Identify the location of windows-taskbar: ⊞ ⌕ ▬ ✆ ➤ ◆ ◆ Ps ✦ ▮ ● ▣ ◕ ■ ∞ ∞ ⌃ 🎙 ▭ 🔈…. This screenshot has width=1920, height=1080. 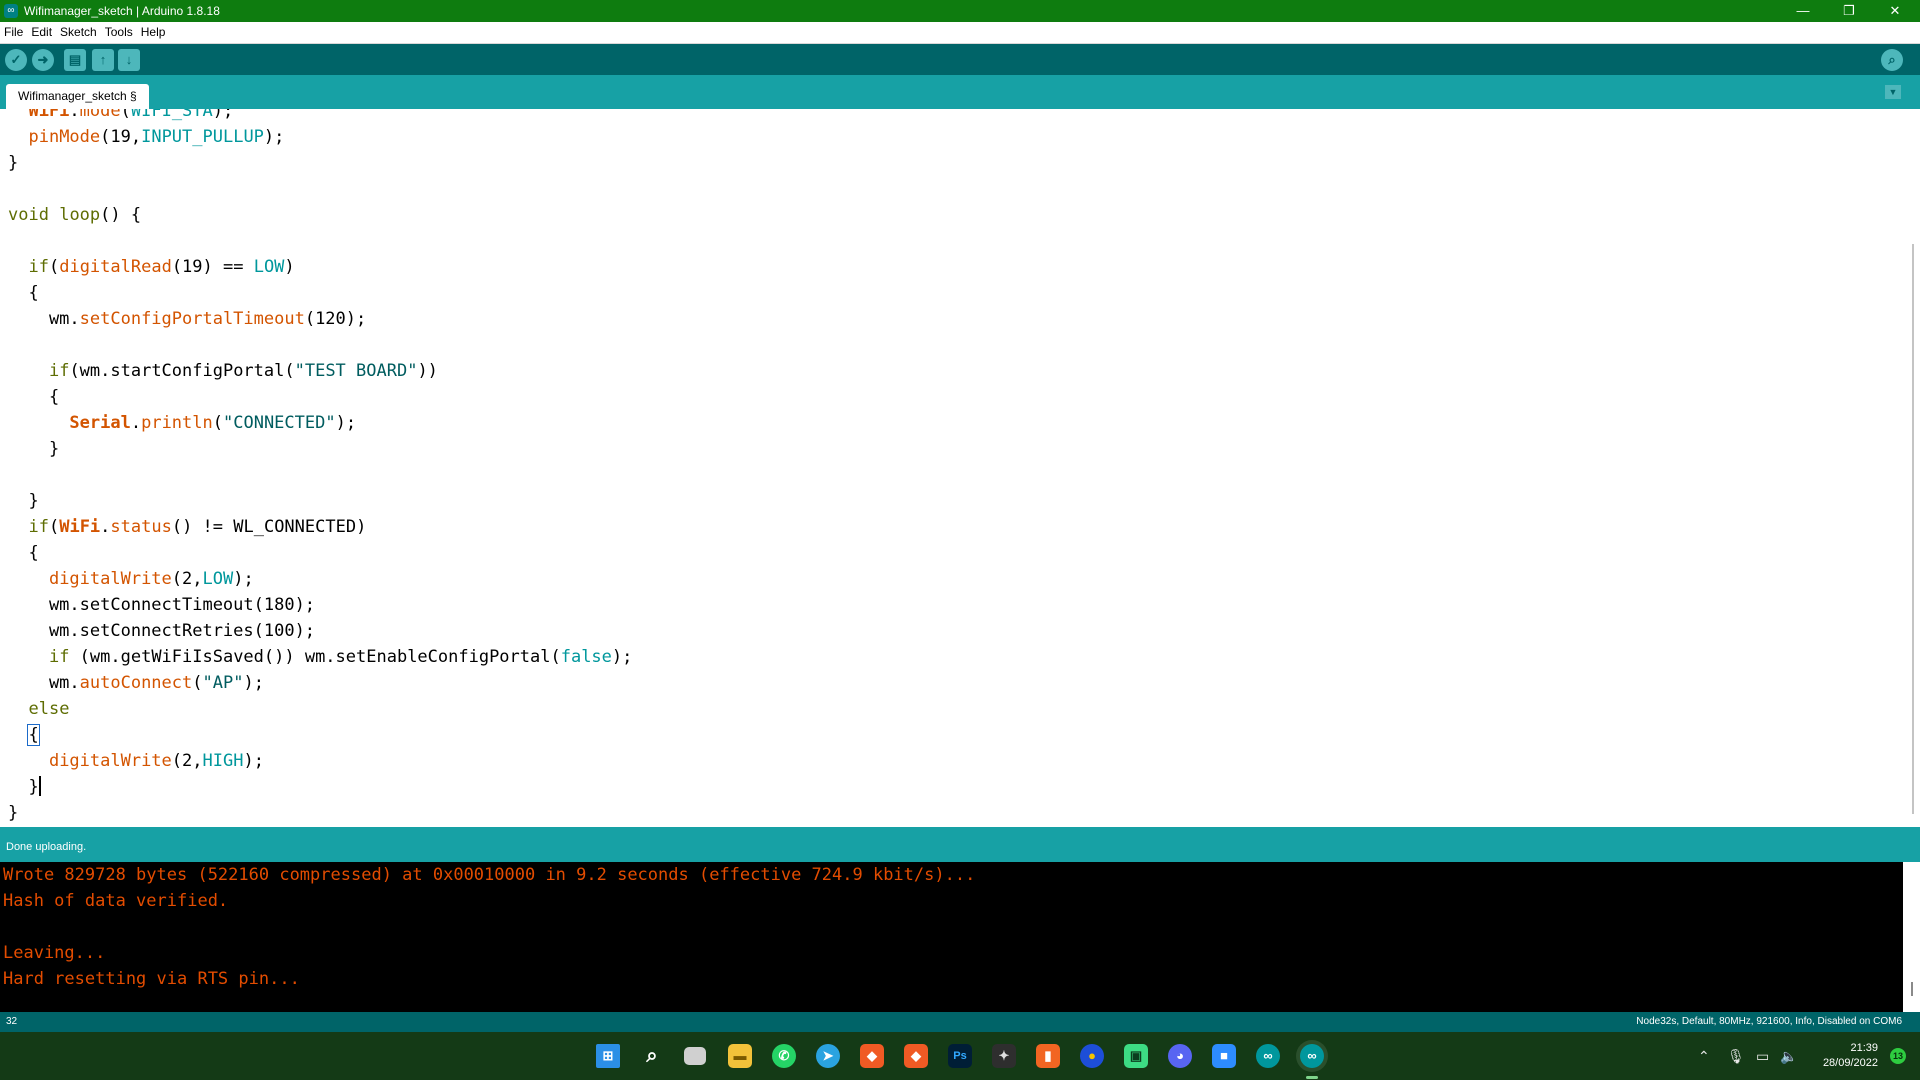
(960, 1056).